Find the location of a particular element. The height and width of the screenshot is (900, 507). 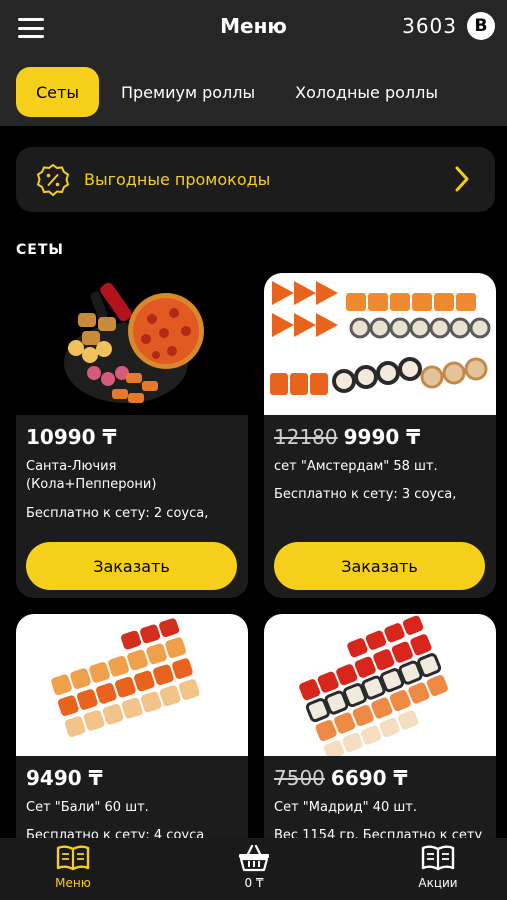

tabbar-menu: Меню is located at coordinates (73, 867).